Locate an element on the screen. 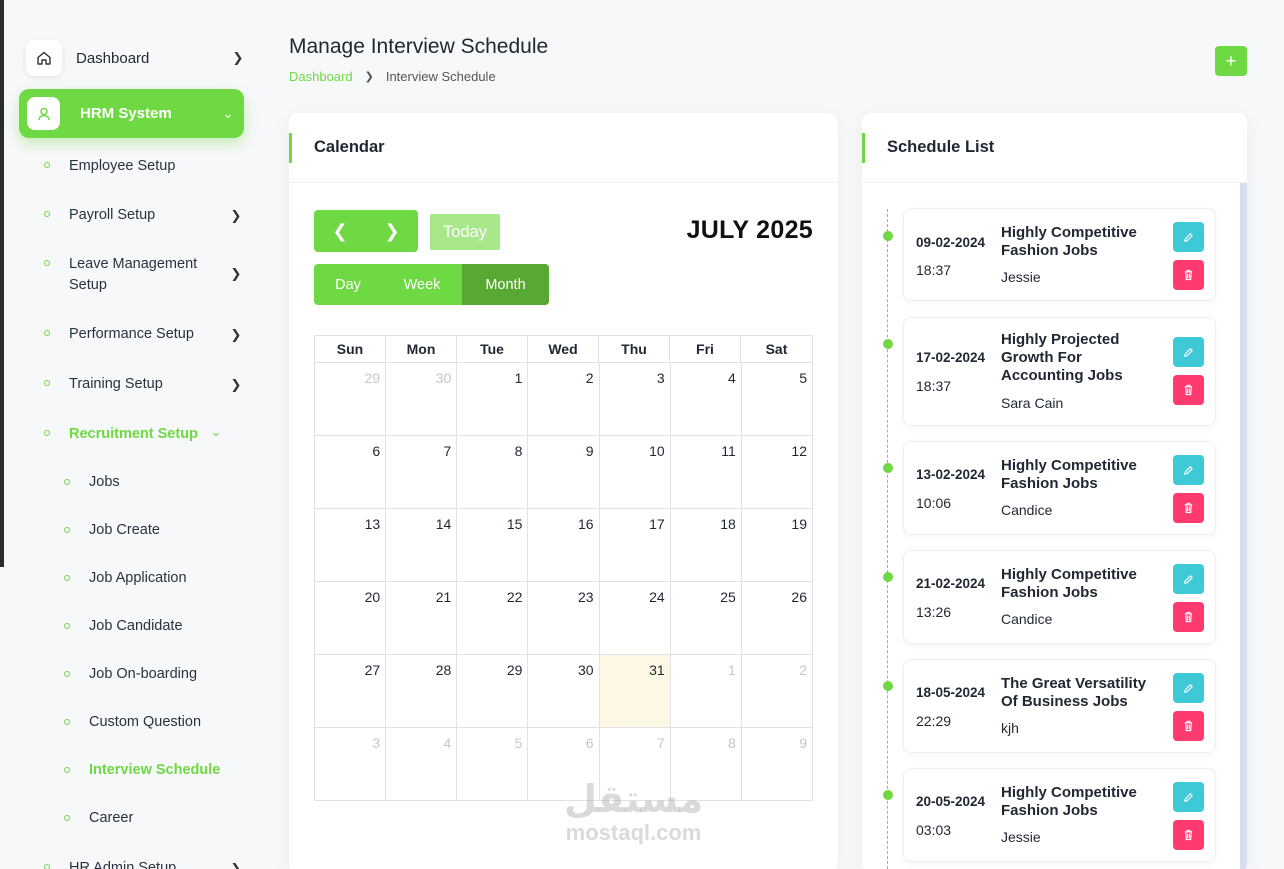  calendar-day-cell: 8 is located at coordinates (493, 472).